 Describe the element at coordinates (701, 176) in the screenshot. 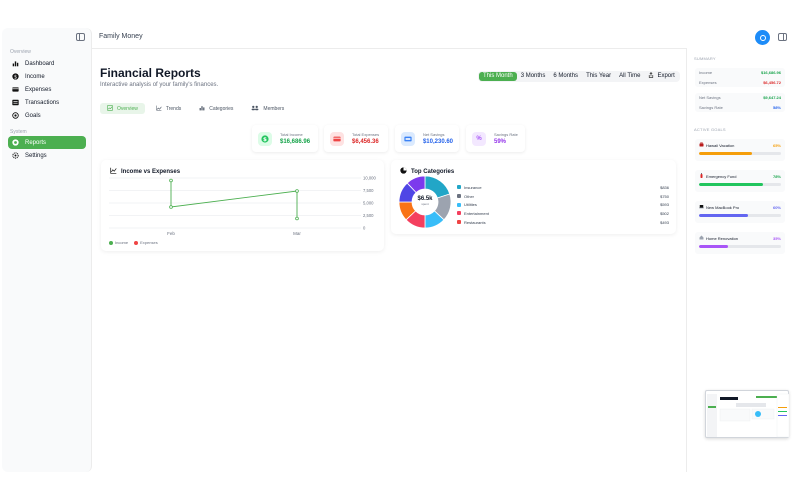

I see `extinguisher-icon` at that location.